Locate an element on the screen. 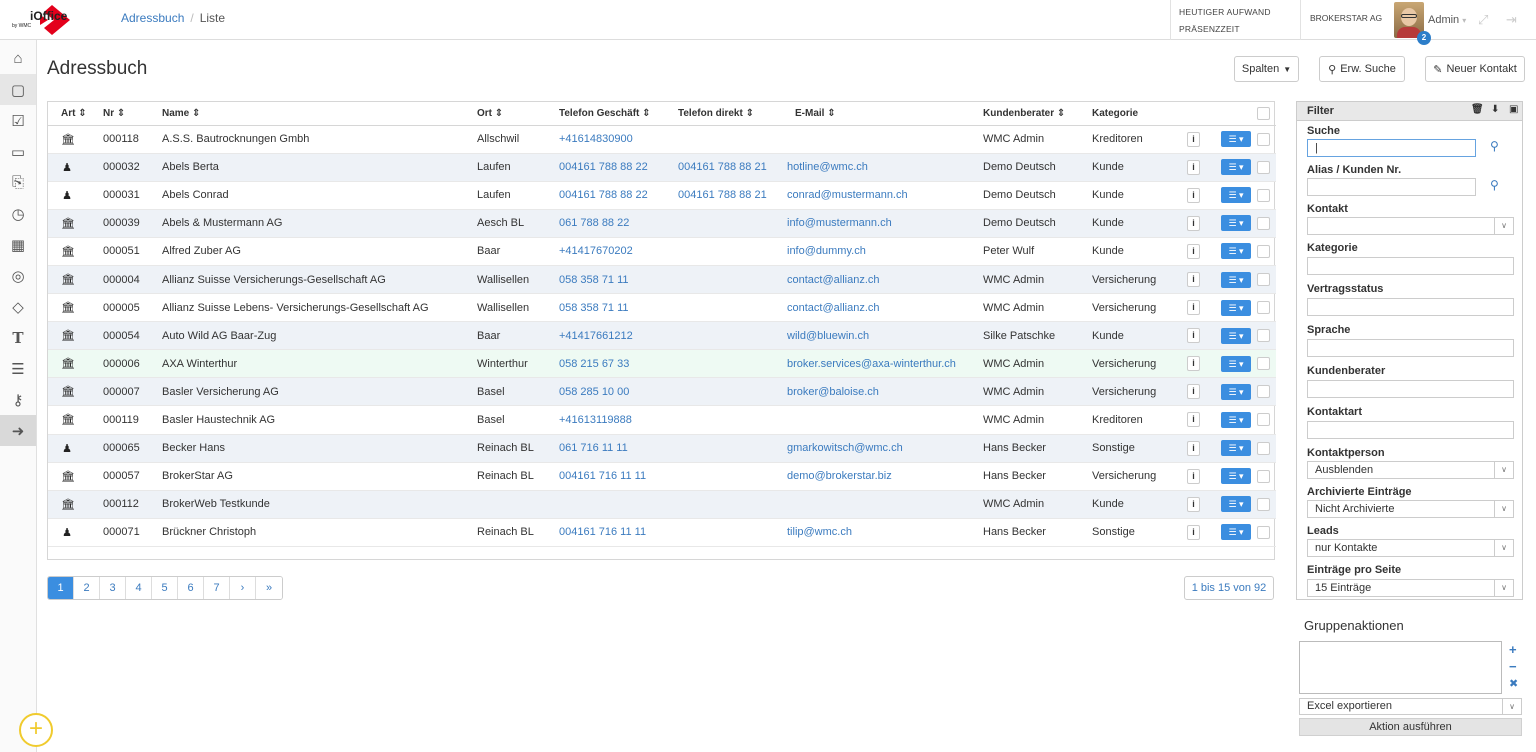  cell-name: Abels Berta is located at coordinates (319, 167).